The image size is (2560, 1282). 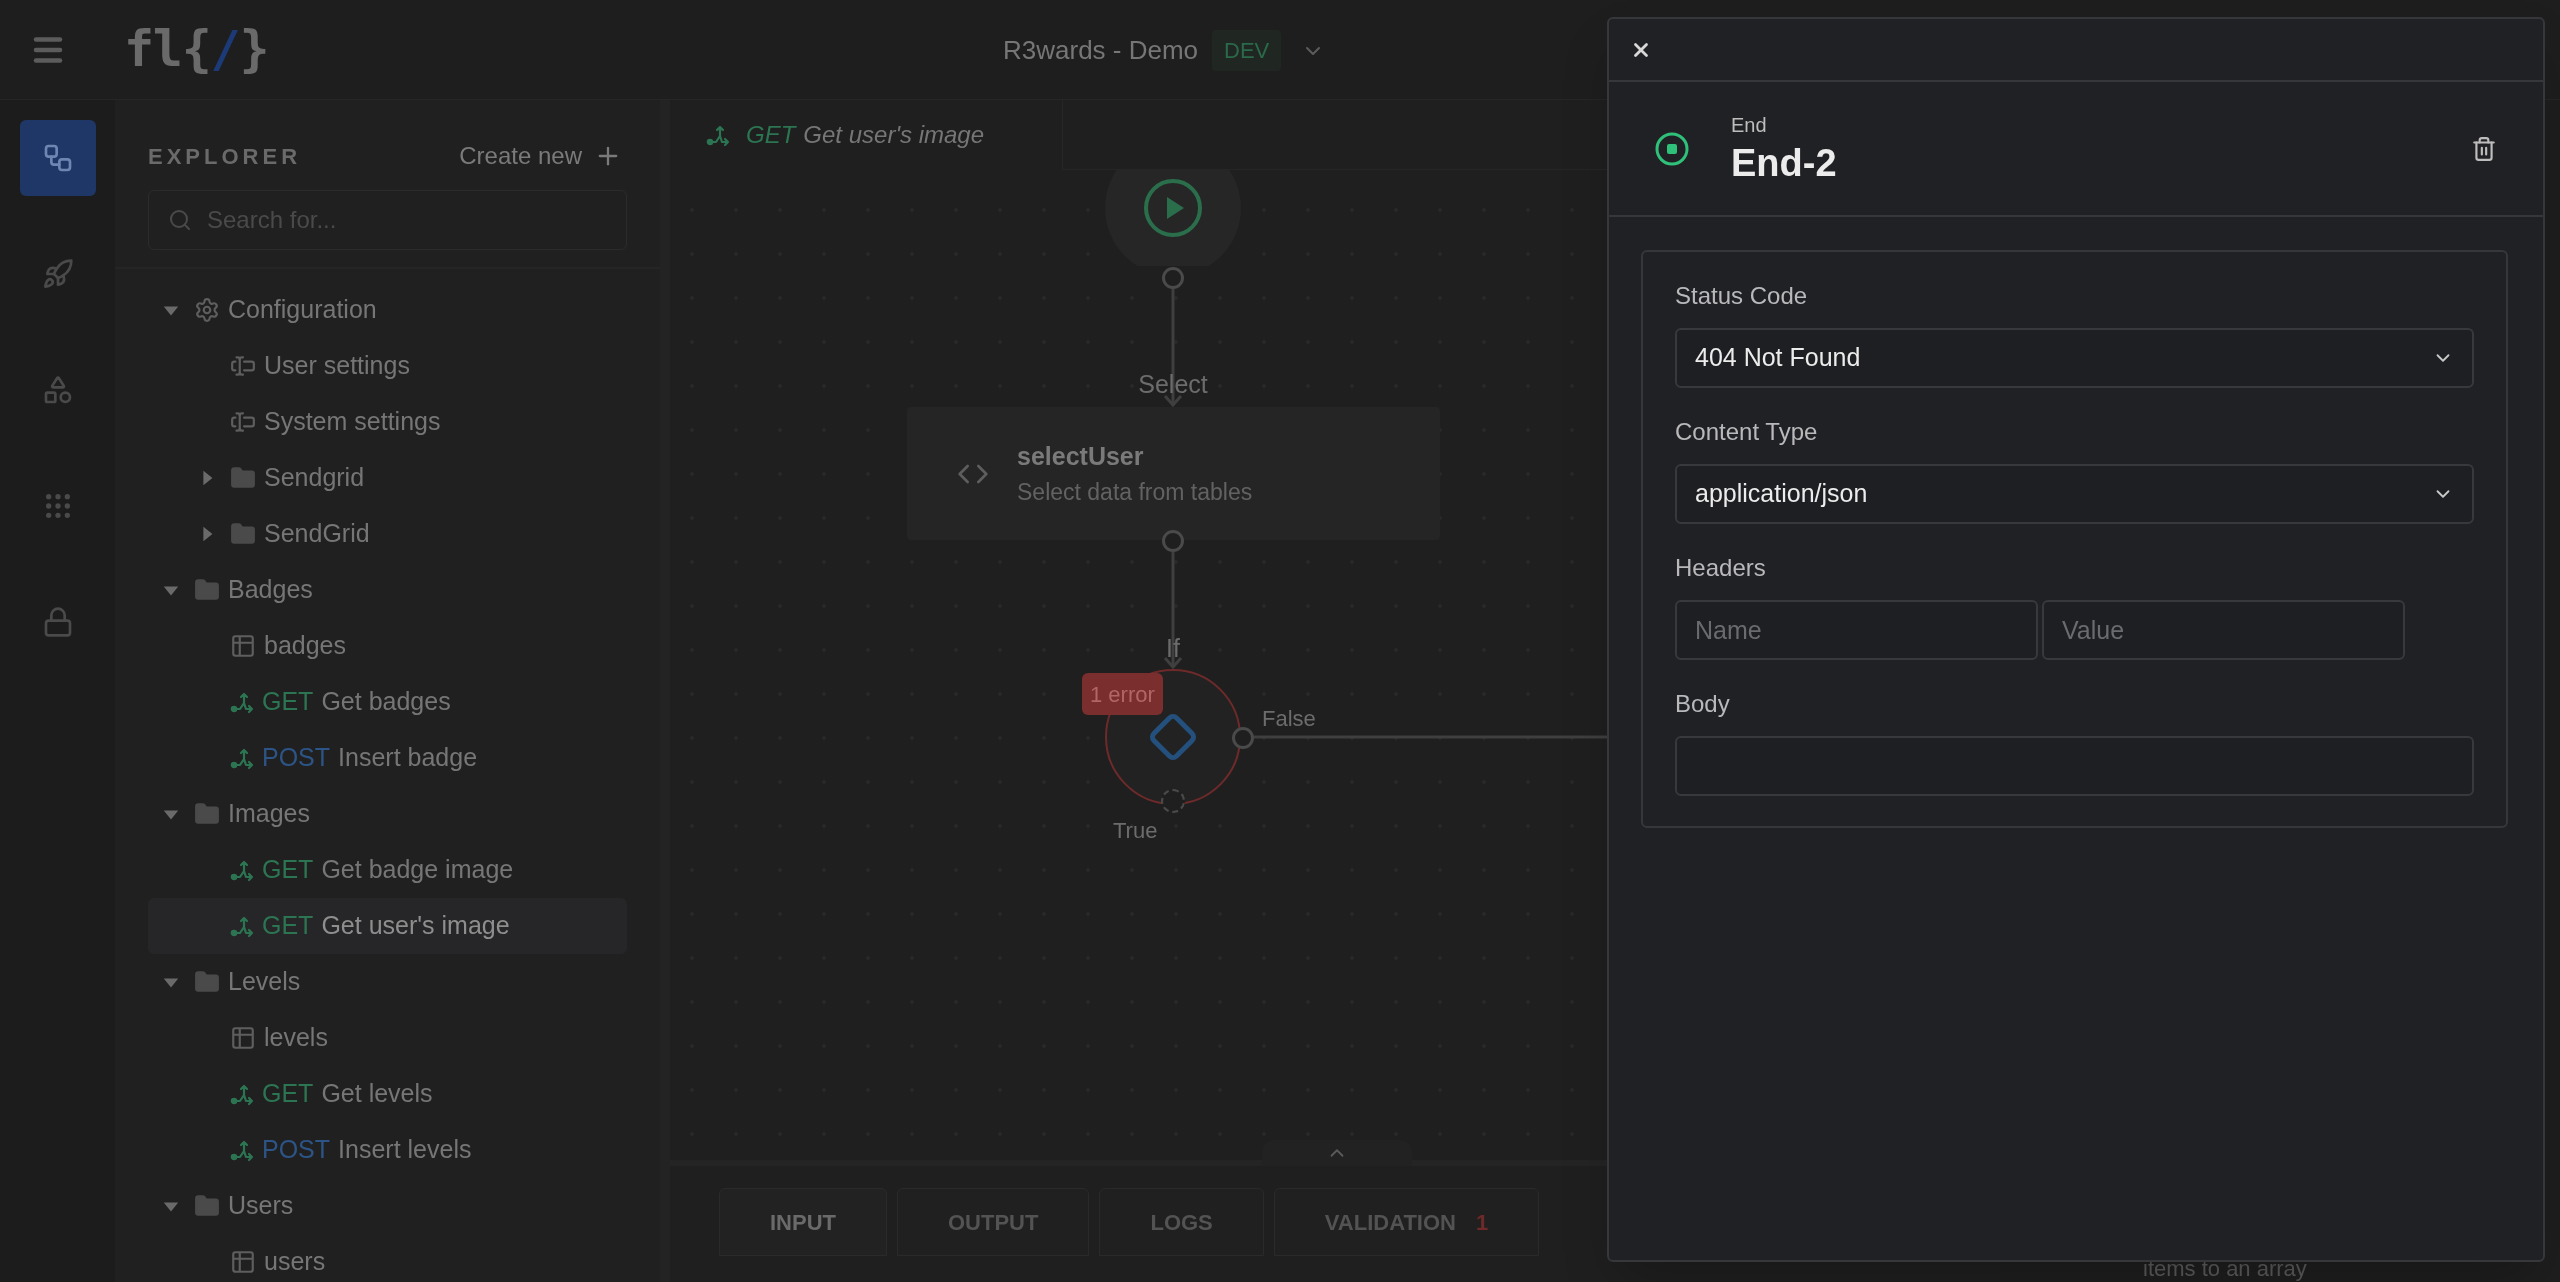 I want to click on text-field: Value, so click(x=2223, y=630).